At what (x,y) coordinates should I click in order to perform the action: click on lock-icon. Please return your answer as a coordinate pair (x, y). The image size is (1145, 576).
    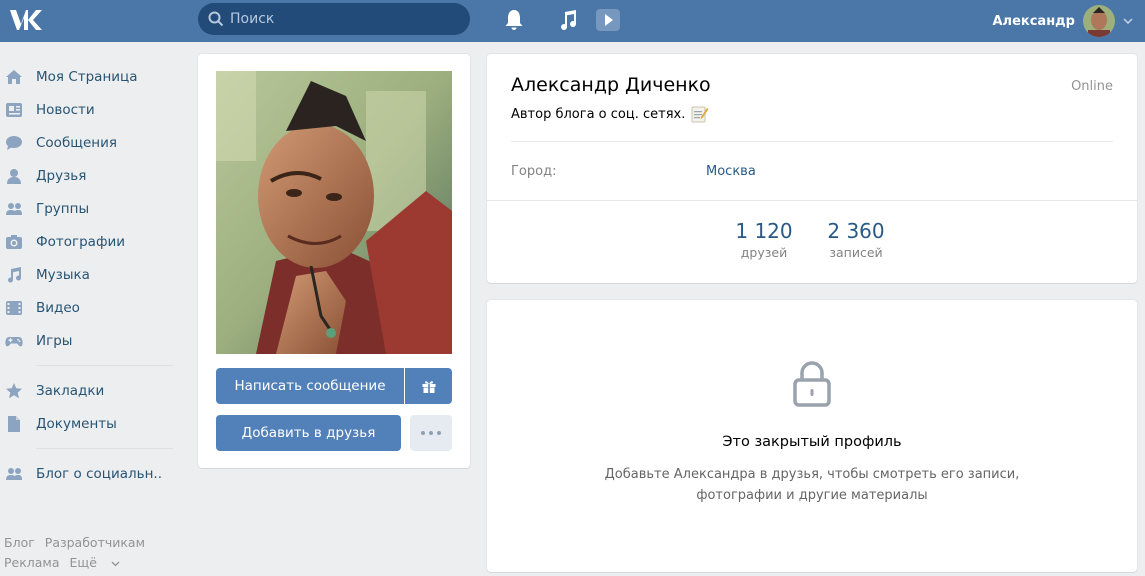
    Looking at the image, I should click on (812, 384).